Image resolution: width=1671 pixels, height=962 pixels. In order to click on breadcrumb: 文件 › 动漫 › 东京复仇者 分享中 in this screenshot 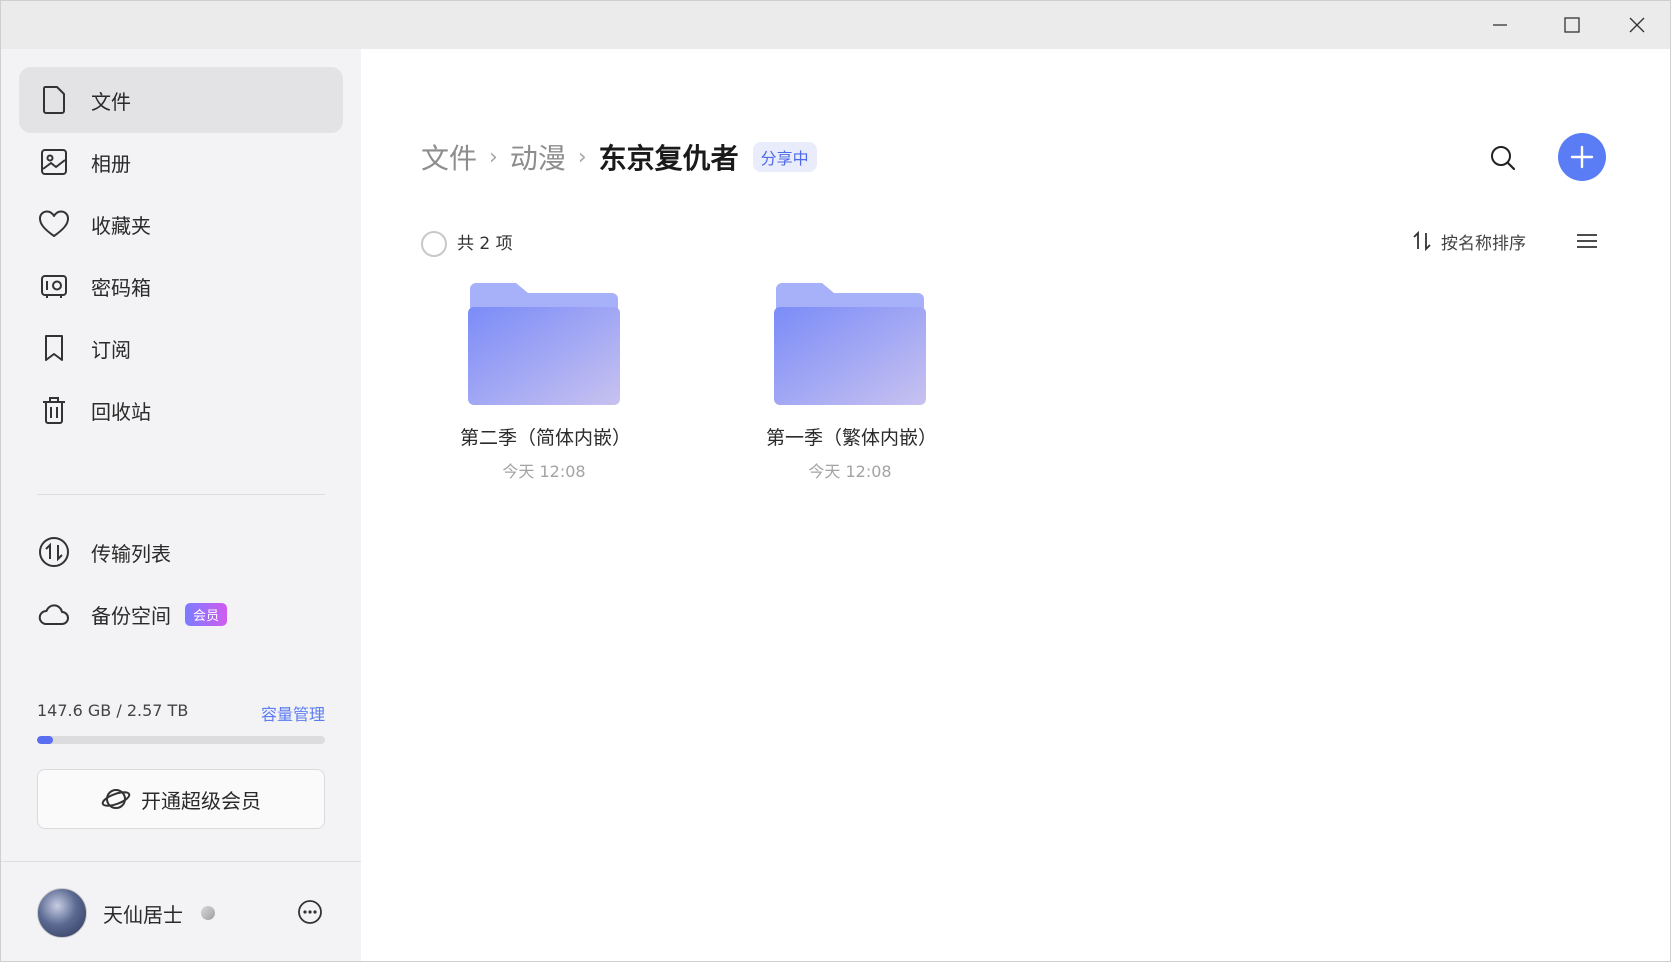, I will do `click(619, 157)`.